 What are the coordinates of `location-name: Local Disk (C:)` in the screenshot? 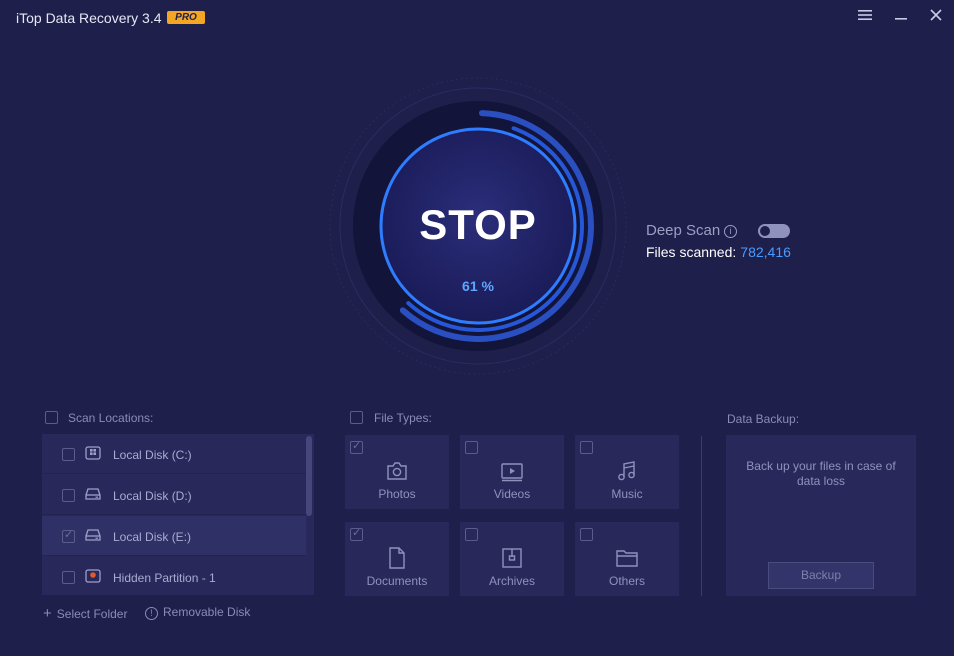 It's located at (152, 455).